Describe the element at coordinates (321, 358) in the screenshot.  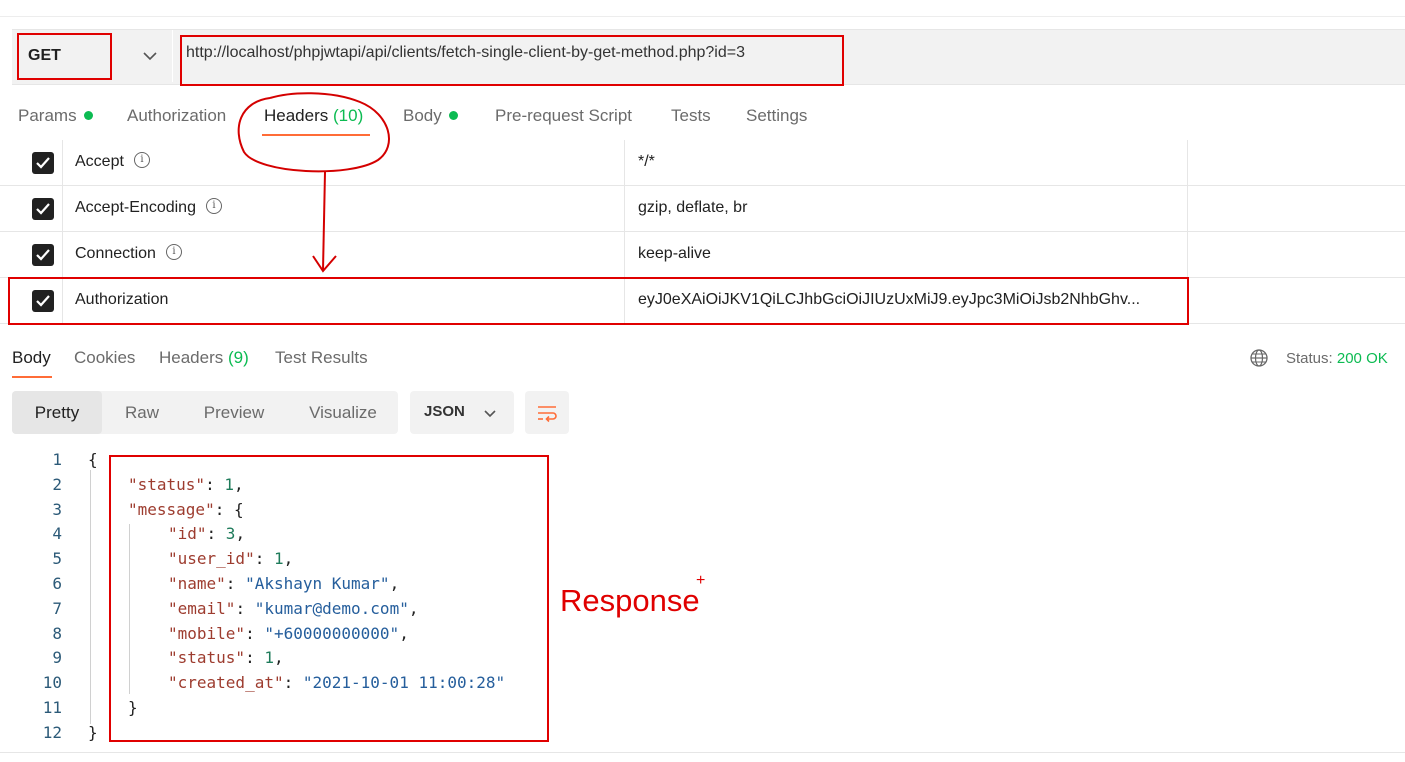
I see `tab-test-results: Test Results` at that location.